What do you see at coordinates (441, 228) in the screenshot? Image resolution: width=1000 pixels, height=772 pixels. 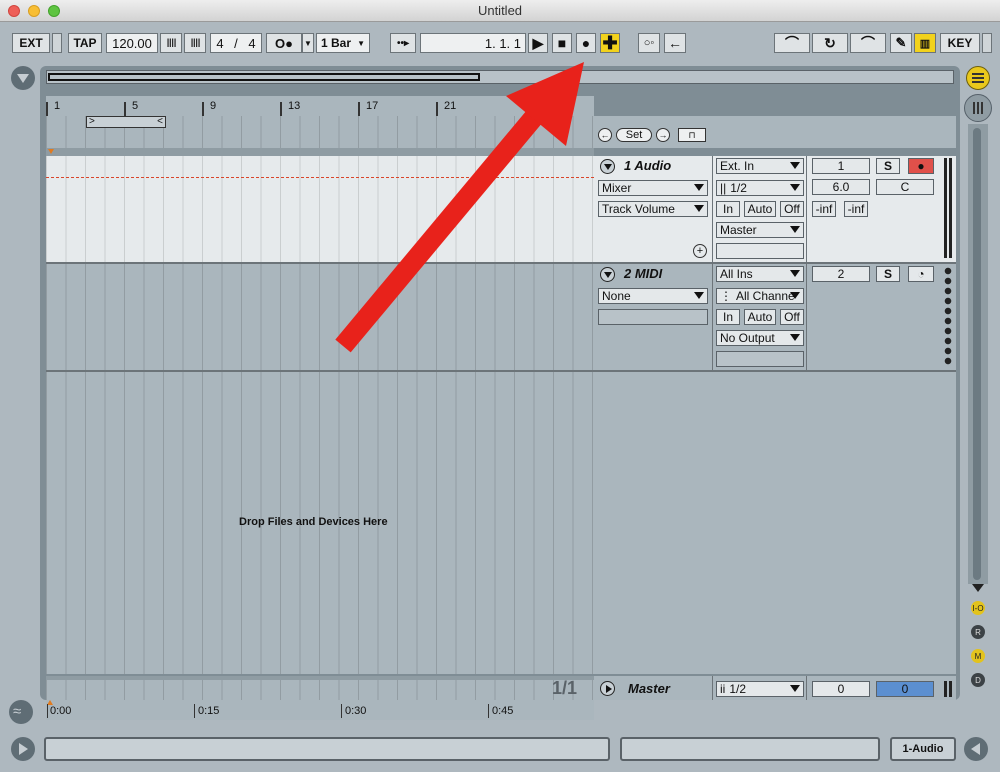 I see `arrow-shaft` at bounding box center [441, 228].